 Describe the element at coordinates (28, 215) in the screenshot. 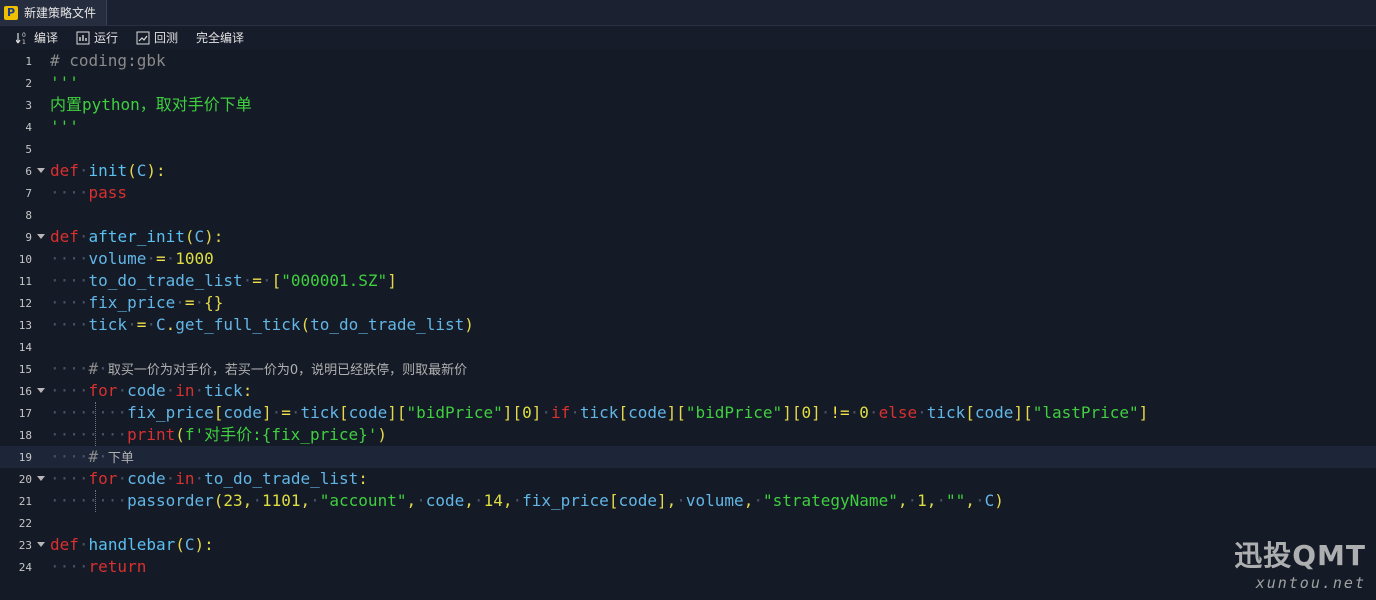

I see `line-number: 8` at that location.